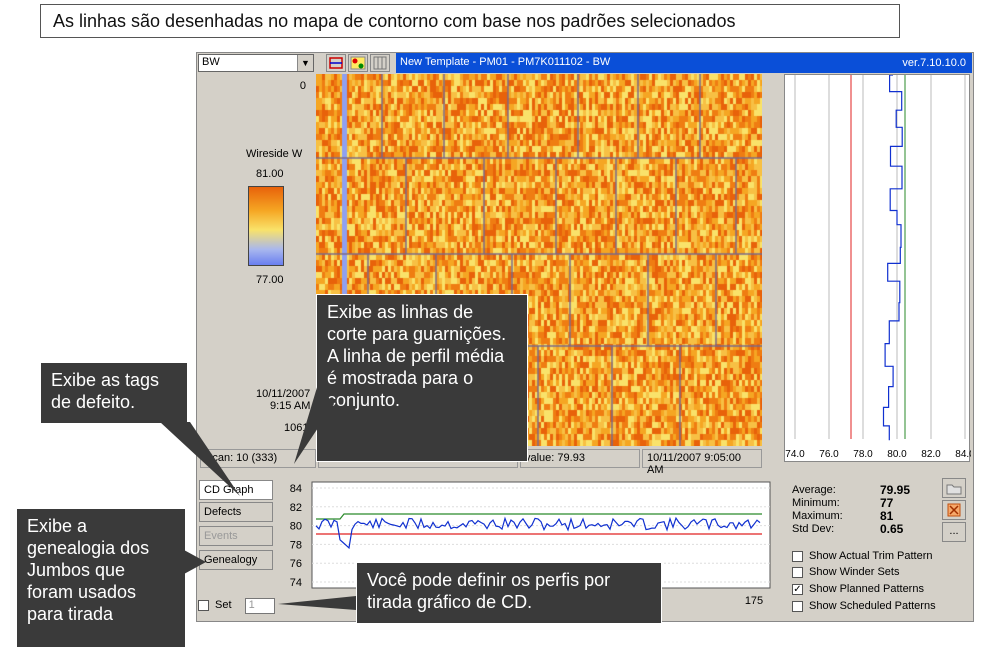  Describe the element at coordinates (296, 489) in the screenshot. I see `y-tick-label: 84` at that location.